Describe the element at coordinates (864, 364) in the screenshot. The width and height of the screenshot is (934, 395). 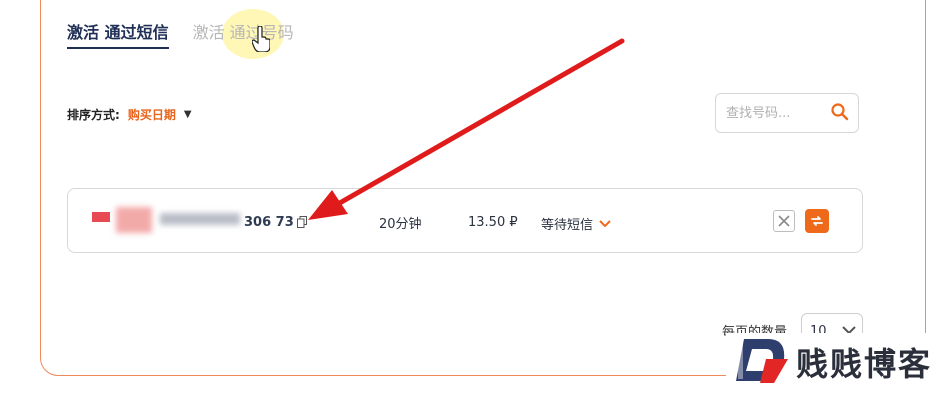
I see `watermark-text: 贱贱博客` at that location.